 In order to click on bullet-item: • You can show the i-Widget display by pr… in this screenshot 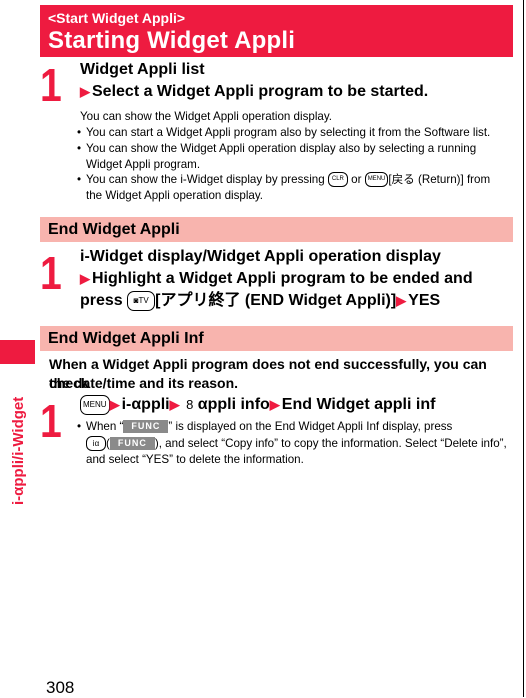, I will do `click(283, 180)`.